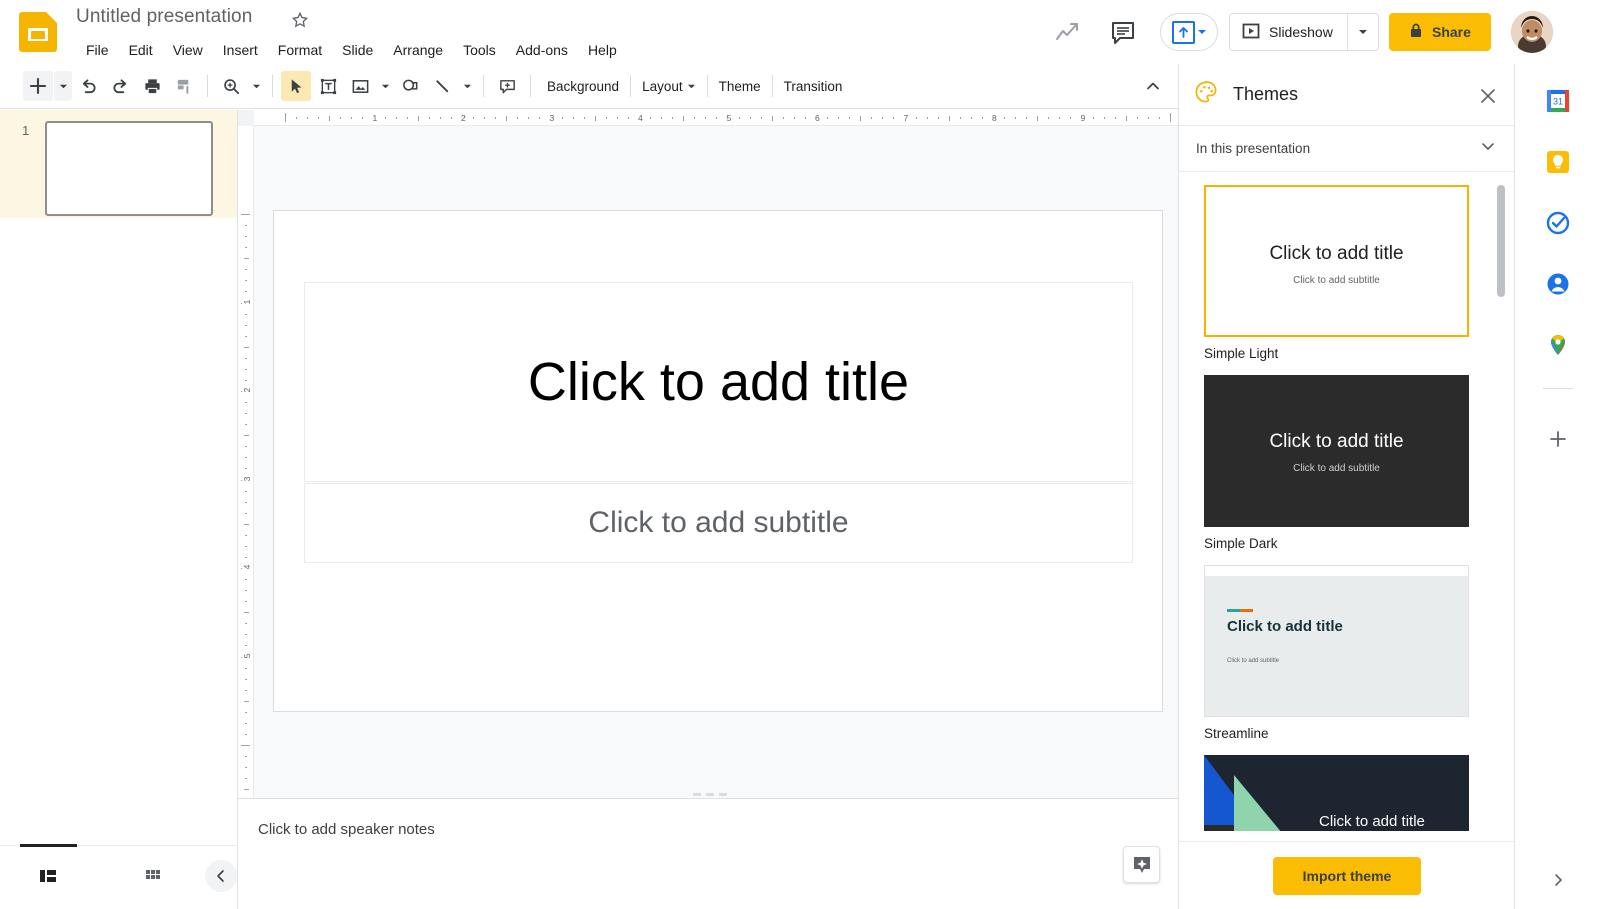 The width and height of the screenshot is (1600, 909). I want to click on line-dropdown, so click(467, 86).